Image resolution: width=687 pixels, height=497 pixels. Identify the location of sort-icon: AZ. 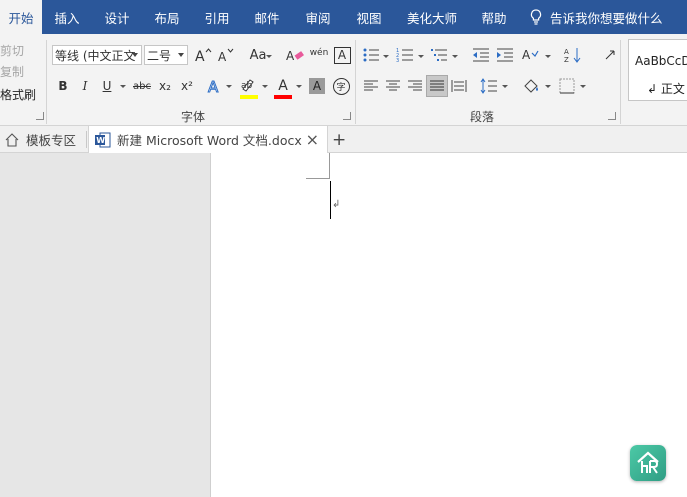
(572, 56).